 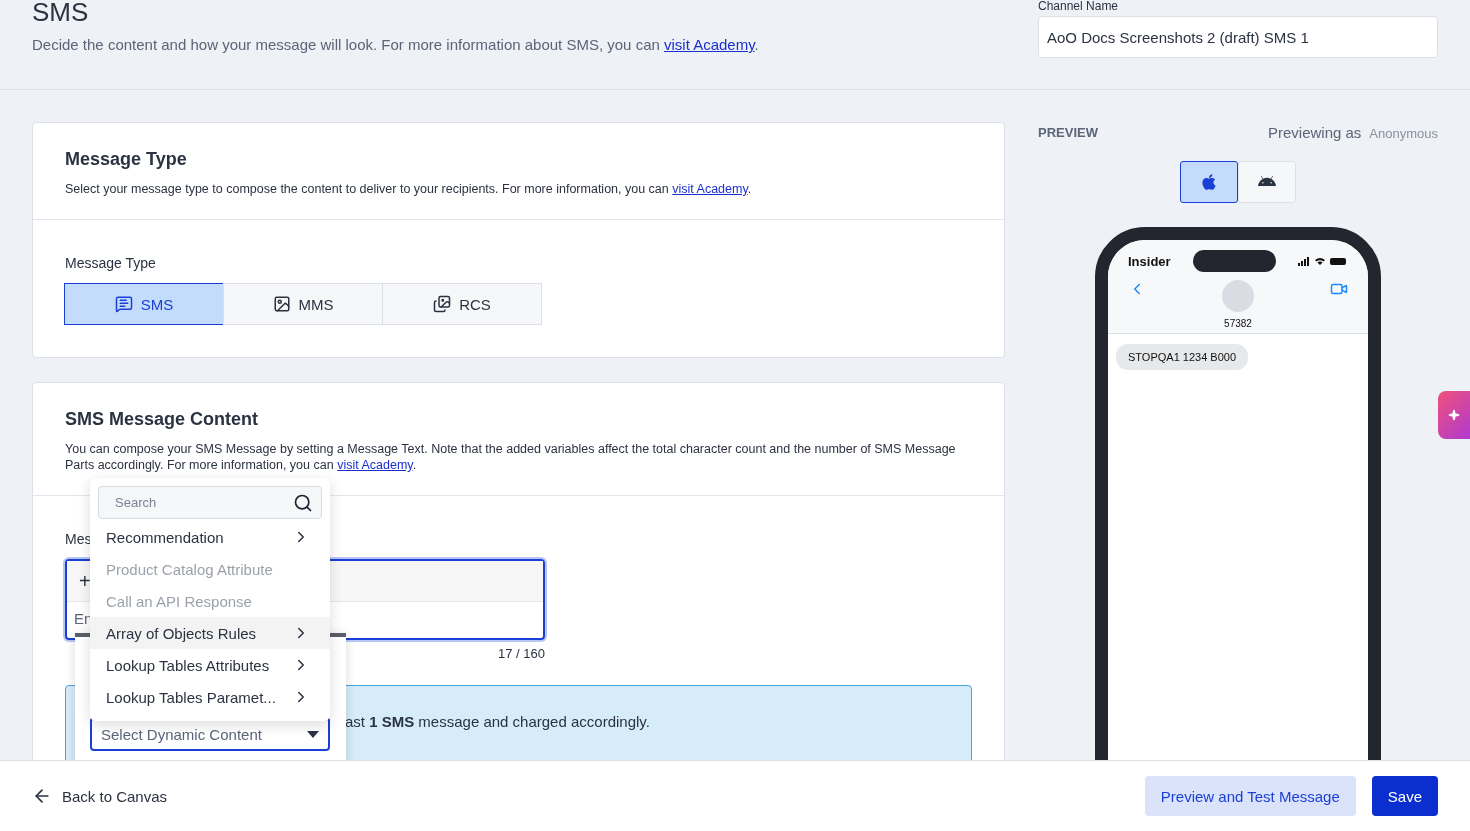 What do you see at coordinates (126, 159) in the screenshot?
I see `card-title: Message Type` at bounding box center [126, 159].